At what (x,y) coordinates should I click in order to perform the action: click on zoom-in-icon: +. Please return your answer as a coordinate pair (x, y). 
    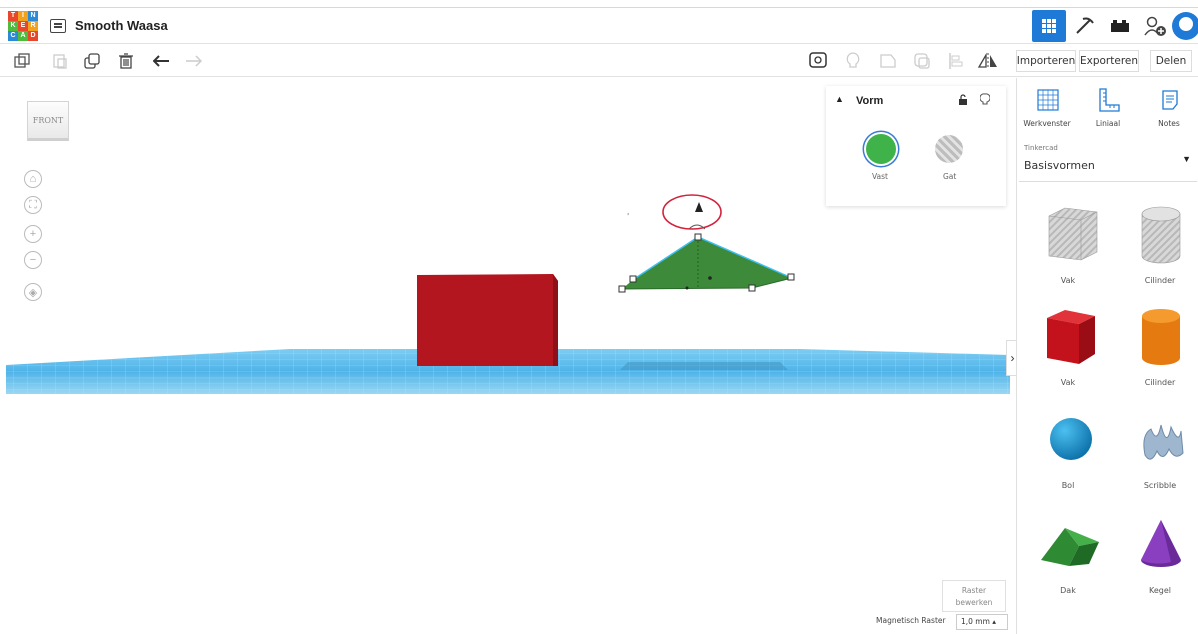
    Looking at the image, I should click on (33, 234).